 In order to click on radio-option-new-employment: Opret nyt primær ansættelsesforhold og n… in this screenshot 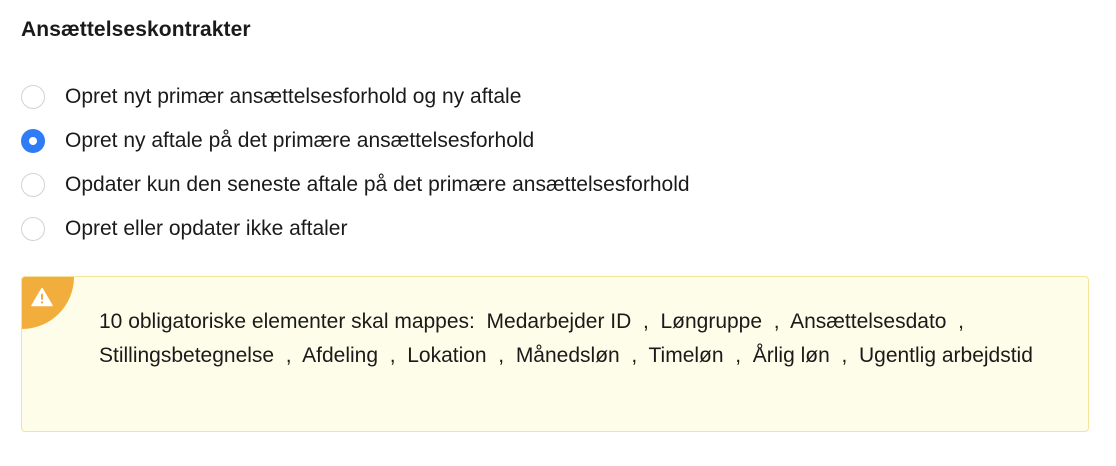, I will do `click(355, 97)`.